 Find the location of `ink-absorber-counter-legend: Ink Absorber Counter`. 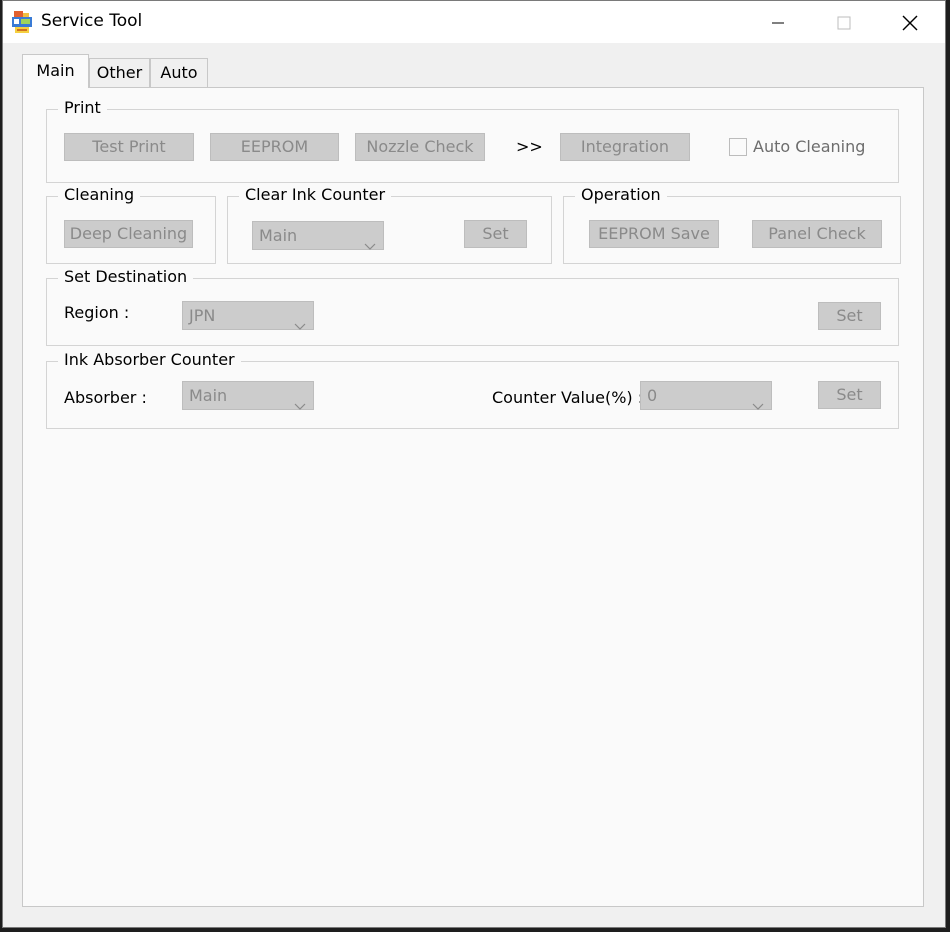

ink-absorber-counter-legend: Ink Absorber Counter is located at coordinates (149, 360).